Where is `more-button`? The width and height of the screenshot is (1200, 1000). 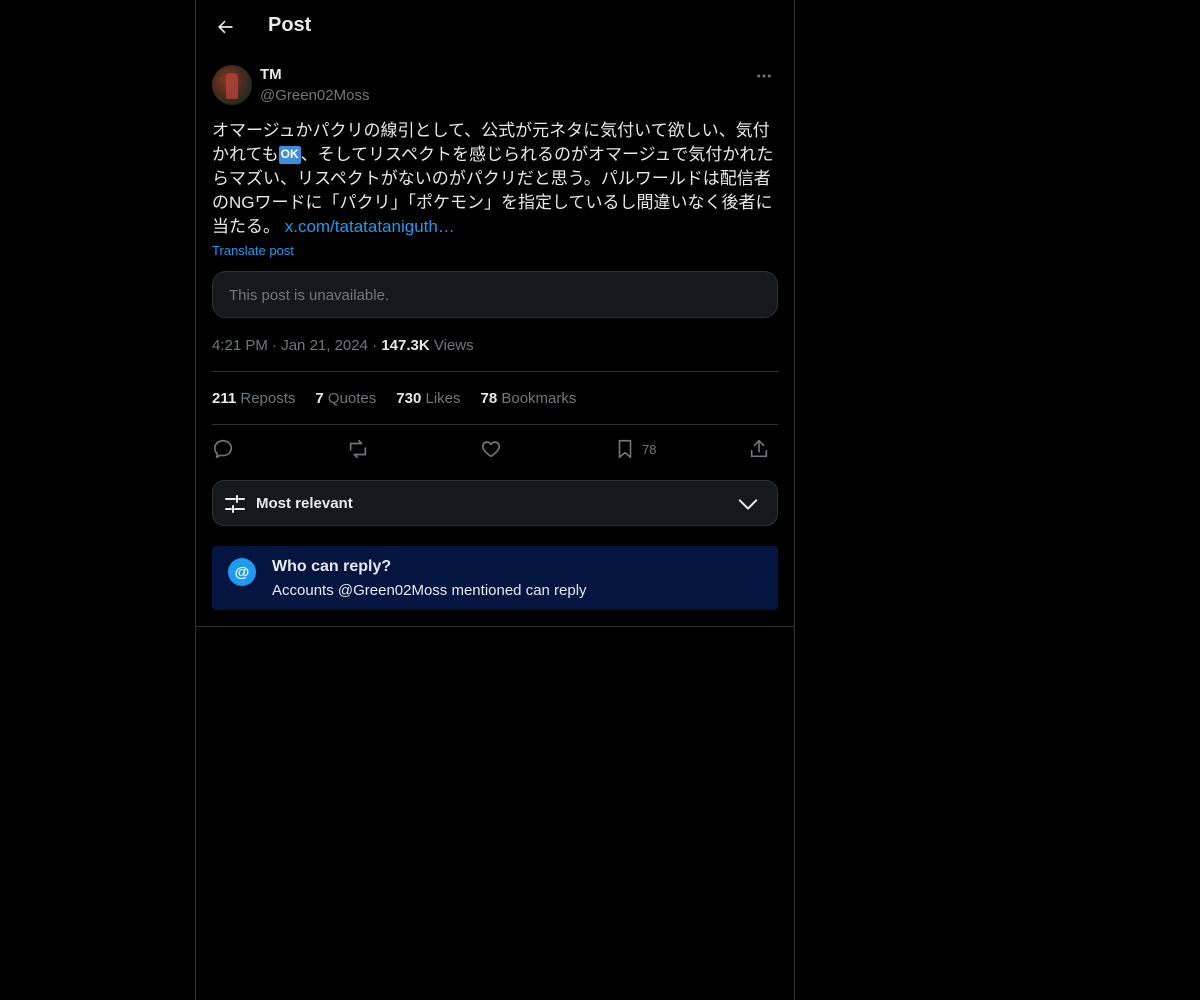 more-button is located at coordinates (764, 76).